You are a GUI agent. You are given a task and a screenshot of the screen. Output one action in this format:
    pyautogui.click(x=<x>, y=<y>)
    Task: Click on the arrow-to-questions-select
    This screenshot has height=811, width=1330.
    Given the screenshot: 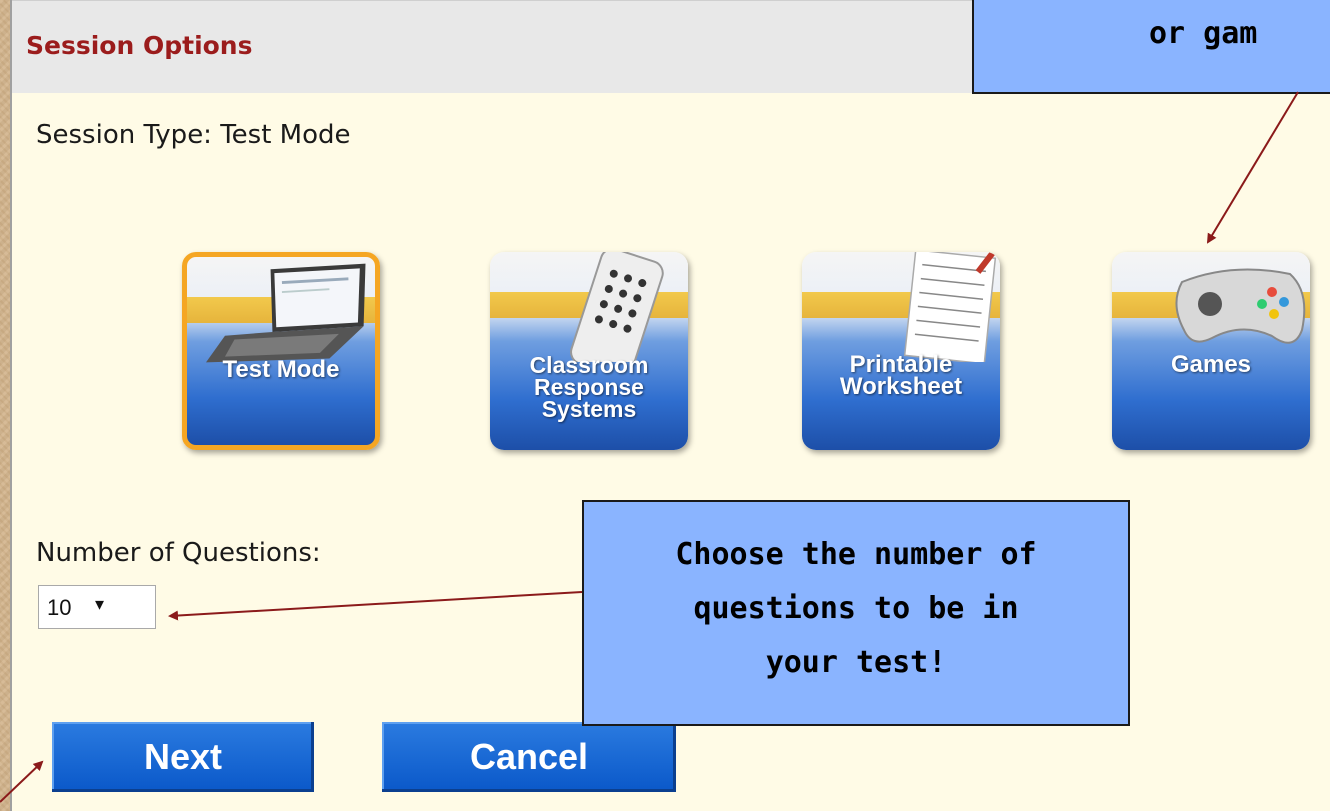 What is the action you would take?
    pyautogui.click(x=375, y=606)
    